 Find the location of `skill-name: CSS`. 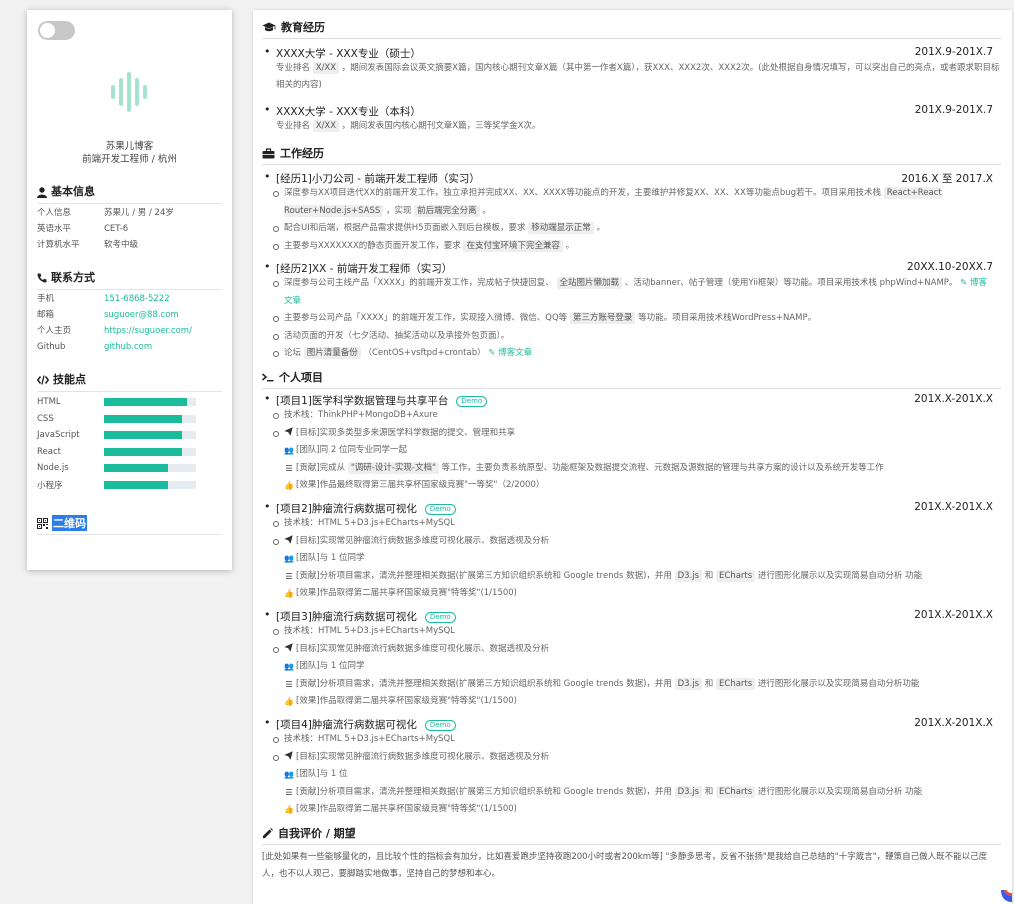

skill-name: CSS is located at coordinates (45, 418).